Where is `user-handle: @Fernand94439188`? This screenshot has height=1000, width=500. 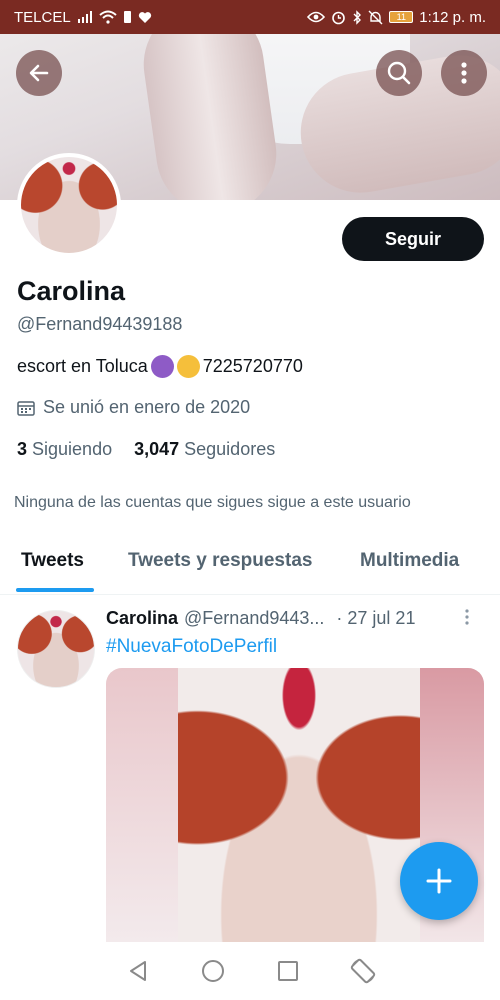 user-handle: @Fernand94439188 is located at coordinates (100, 324).